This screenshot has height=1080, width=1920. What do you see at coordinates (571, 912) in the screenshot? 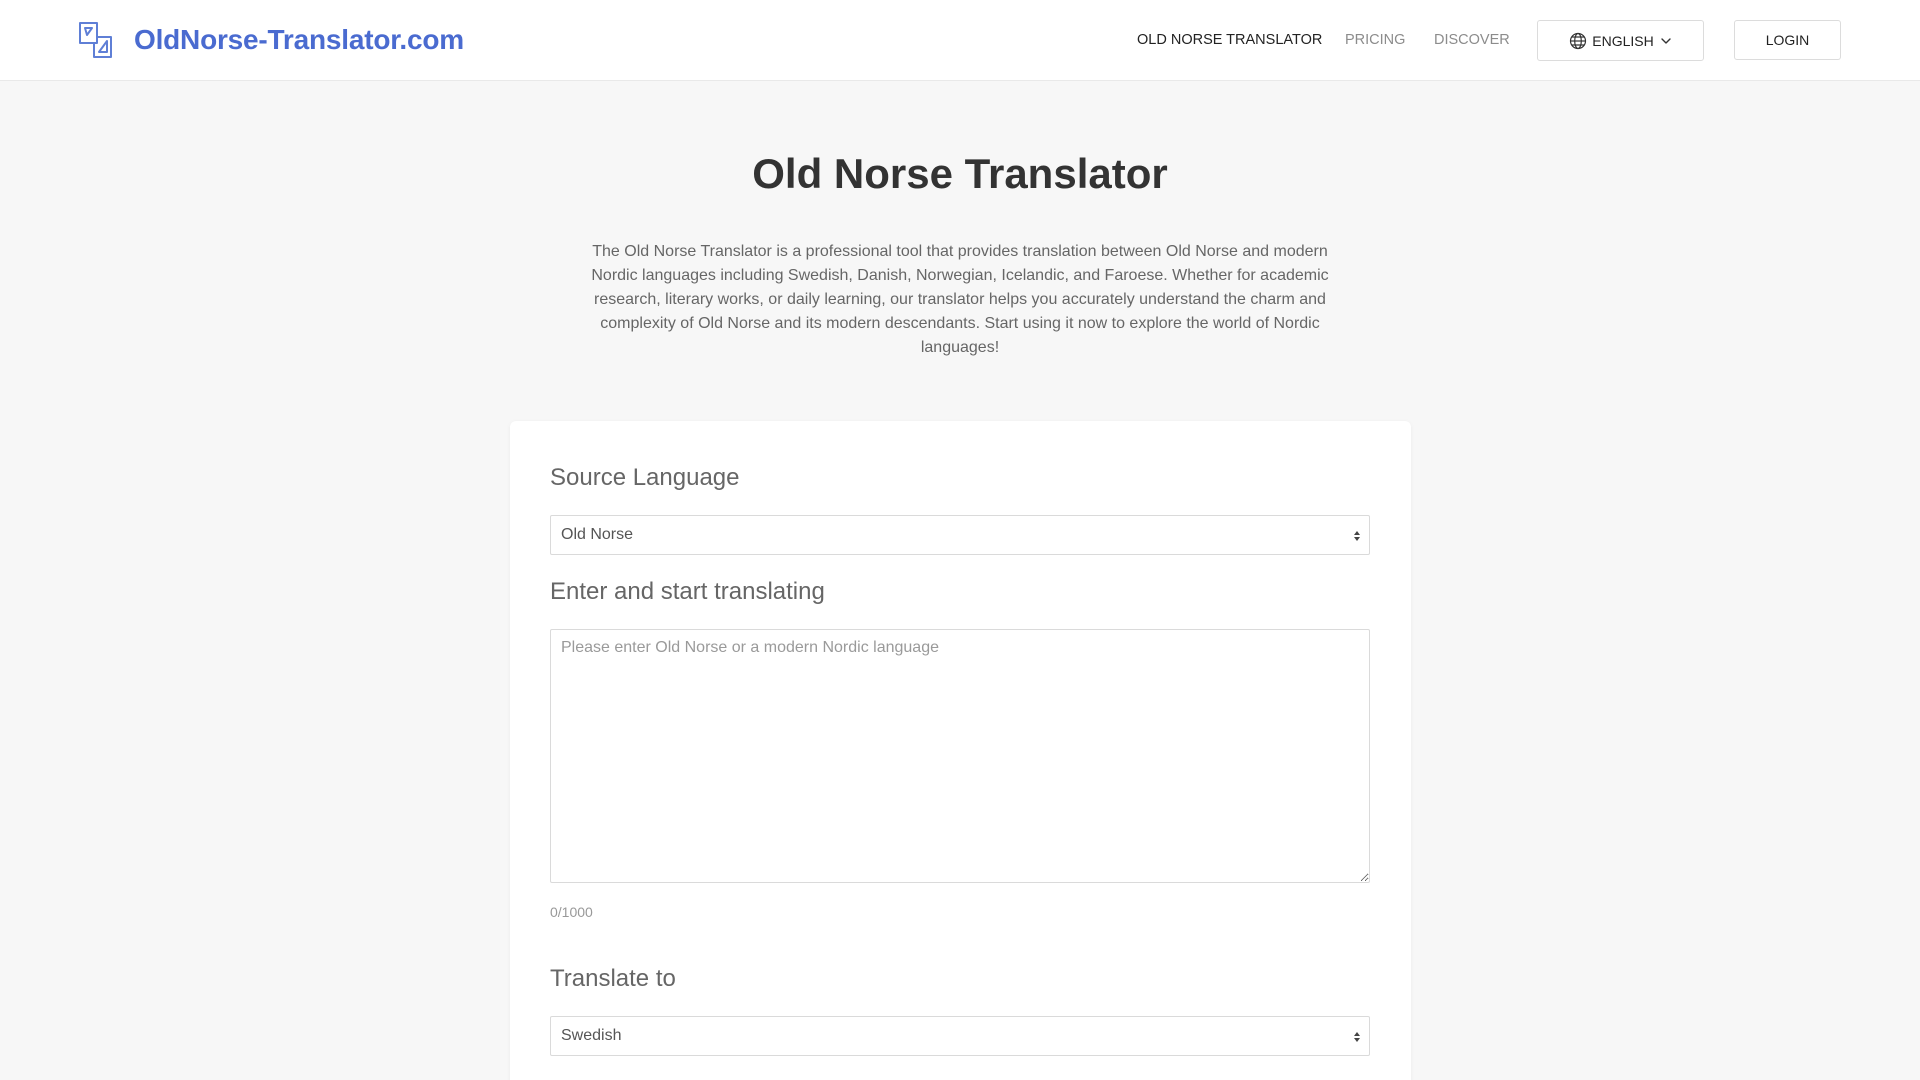
I see `character-counter: 0/1000` at bounding box center [571, 912].